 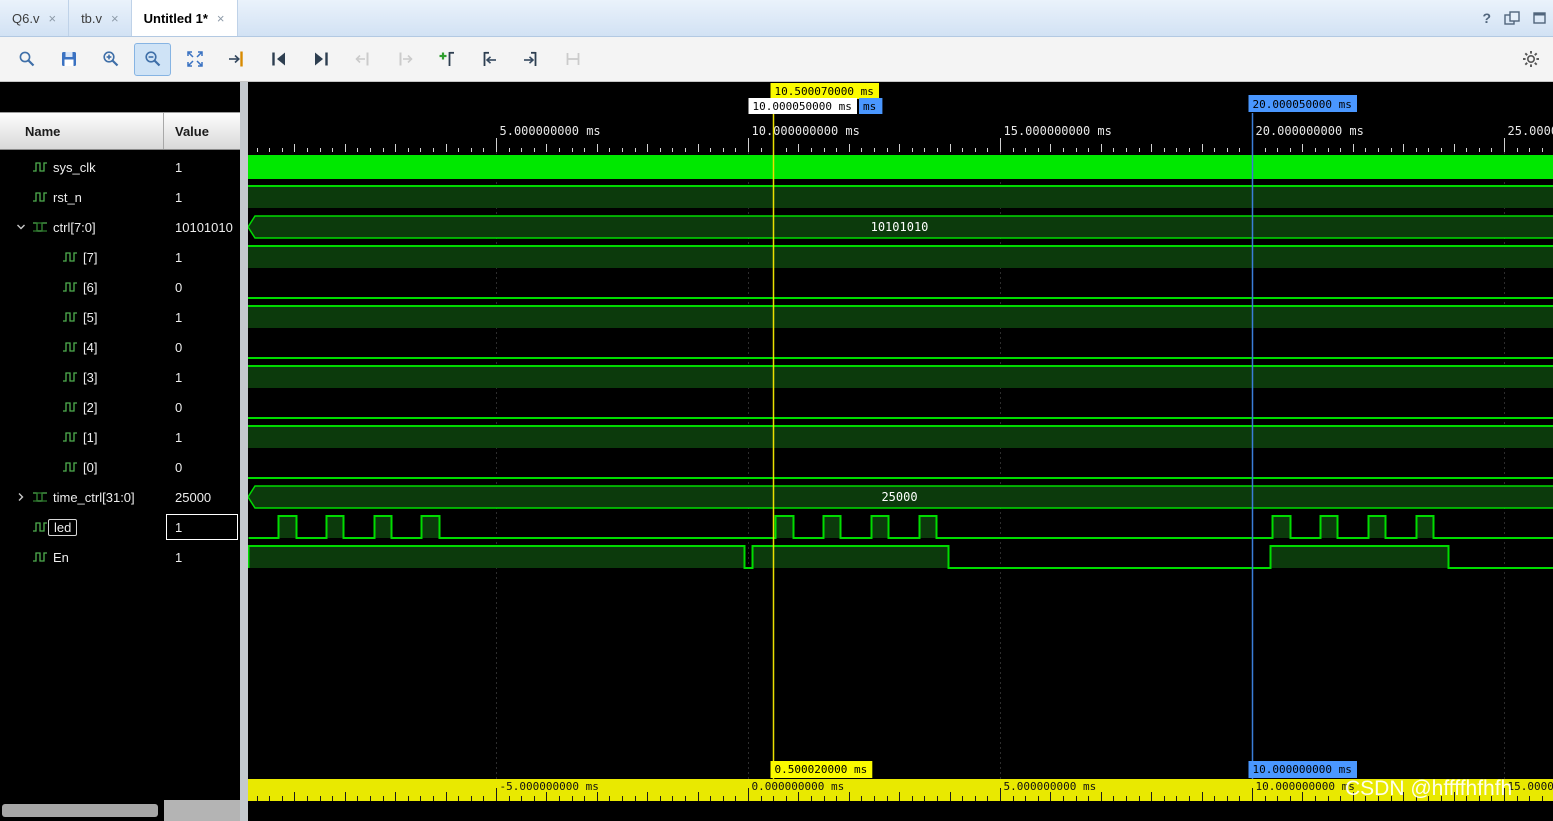 I want to click on name-column-header: Name, so click(x=81, y=131).